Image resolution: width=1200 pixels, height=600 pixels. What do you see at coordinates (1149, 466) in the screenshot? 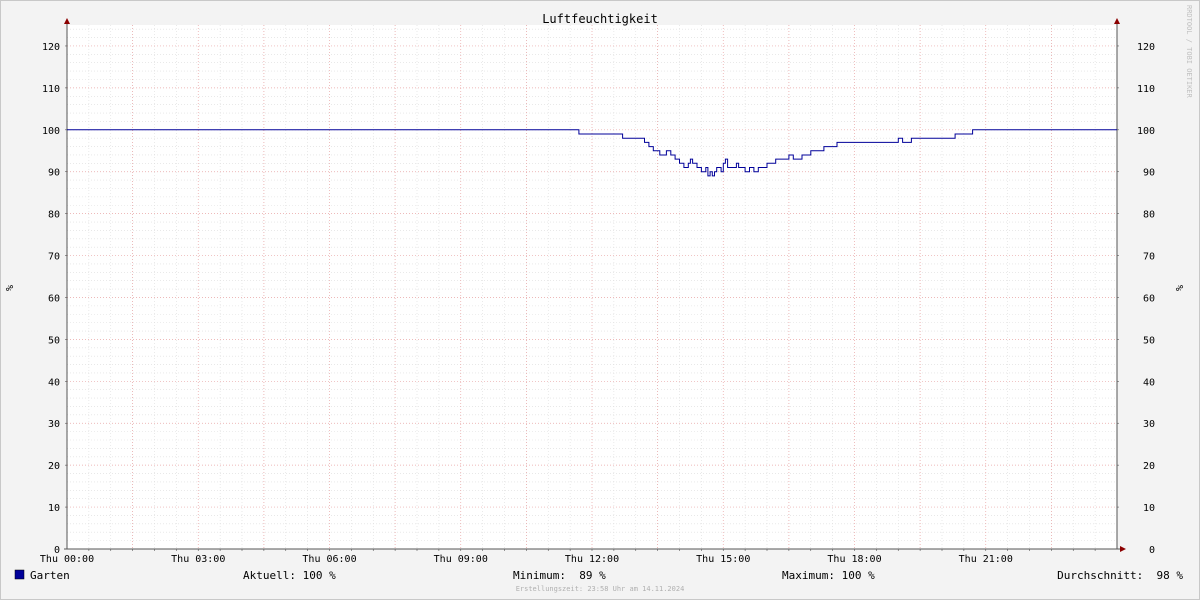
I see `y-tick-label-right: 20` at bounding box center [1149, 466].